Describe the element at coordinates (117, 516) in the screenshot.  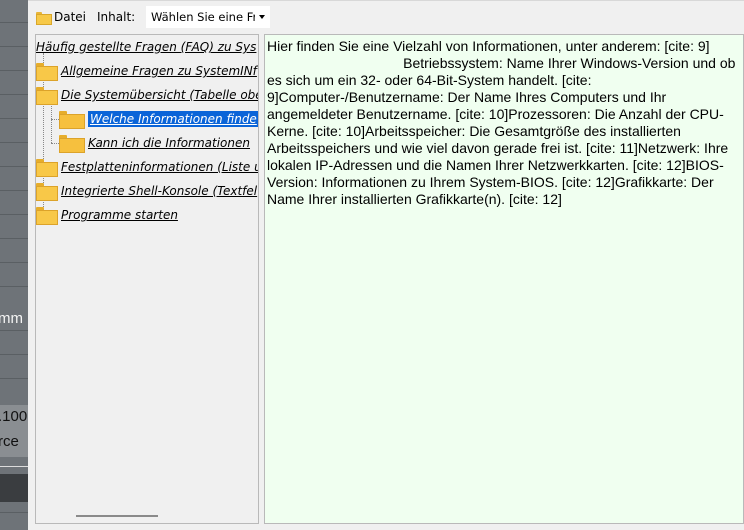
I see `horizontal-scrollbar` at that location.